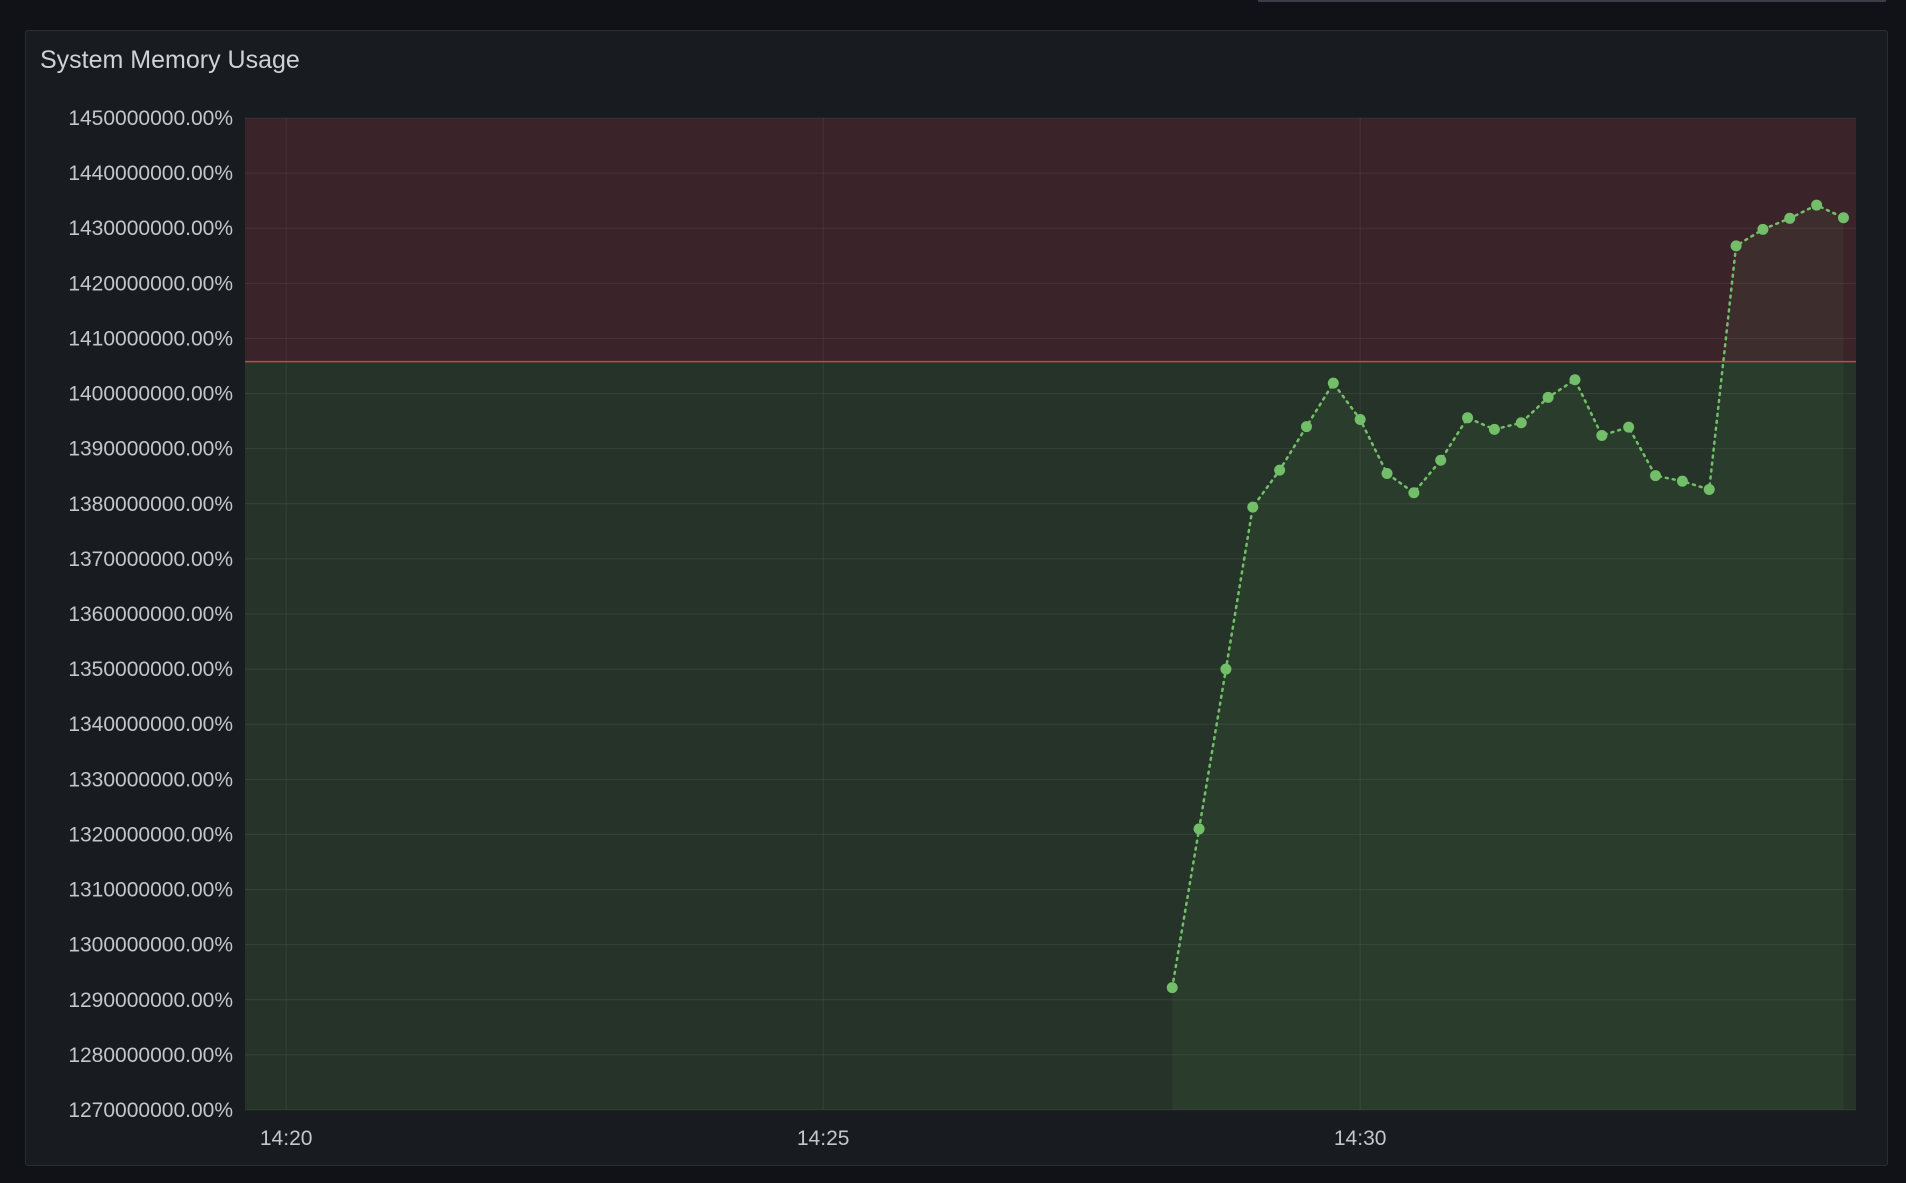 The height and width of the screenshot is (1183, 1906). What do you see at coordinates (286, 1138) in the screenshot?
I see `x-tick-label: 14:20` at bounding box center [286, 1138].